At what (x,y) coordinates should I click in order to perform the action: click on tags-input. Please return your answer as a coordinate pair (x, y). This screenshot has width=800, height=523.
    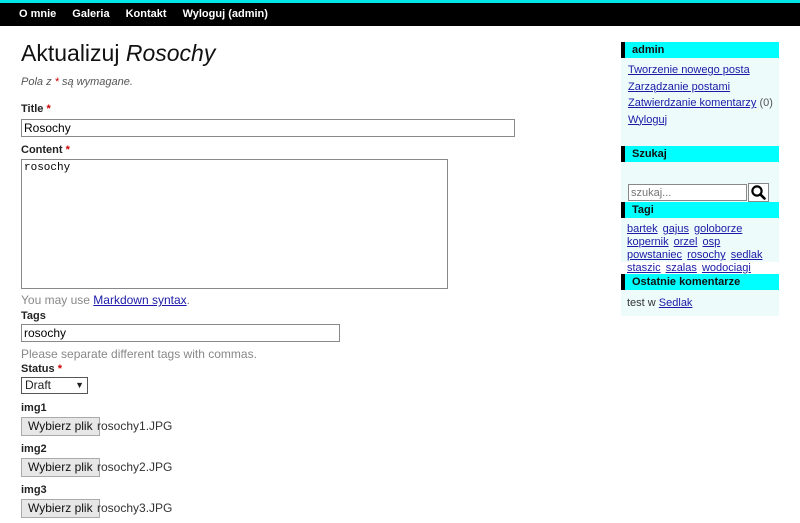
    Looking at the image, I should click on (180, 333).